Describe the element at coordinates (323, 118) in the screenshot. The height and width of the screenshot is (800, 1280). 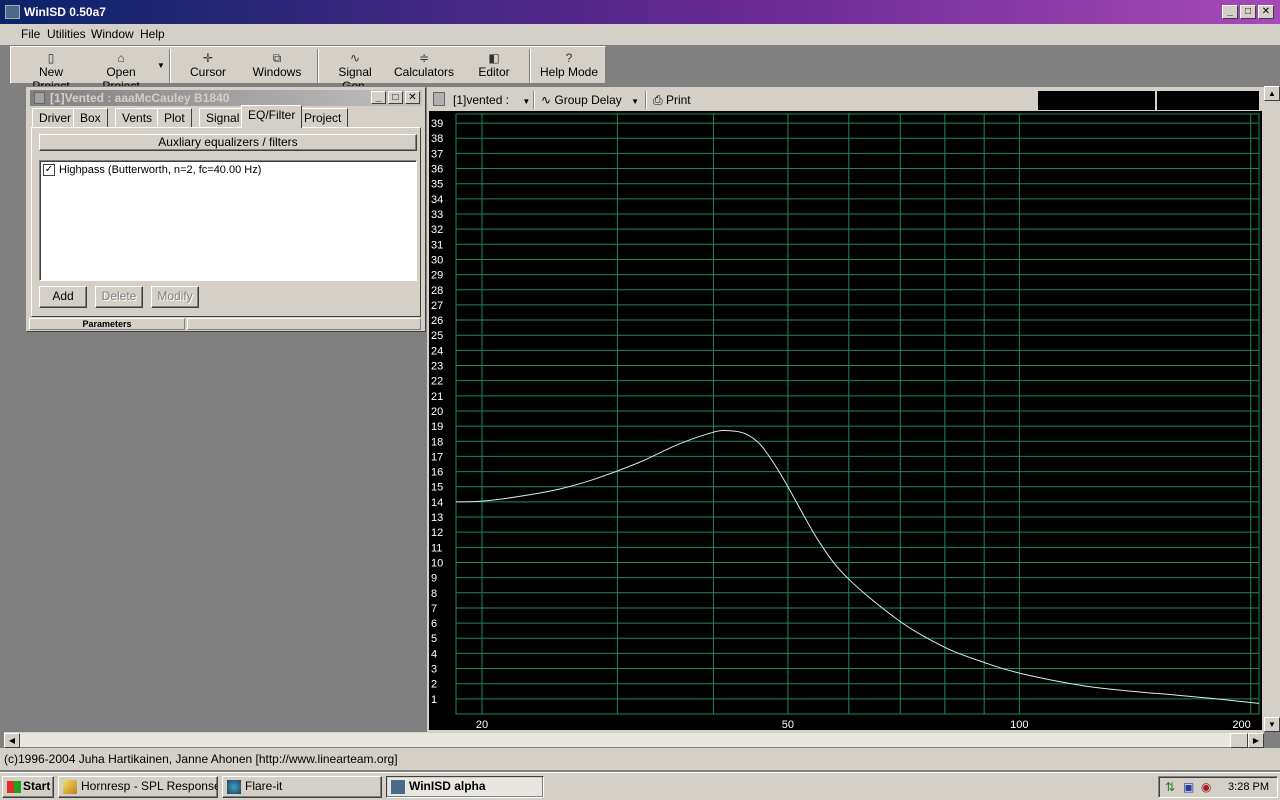
I see `tab-project: Project` at that location.